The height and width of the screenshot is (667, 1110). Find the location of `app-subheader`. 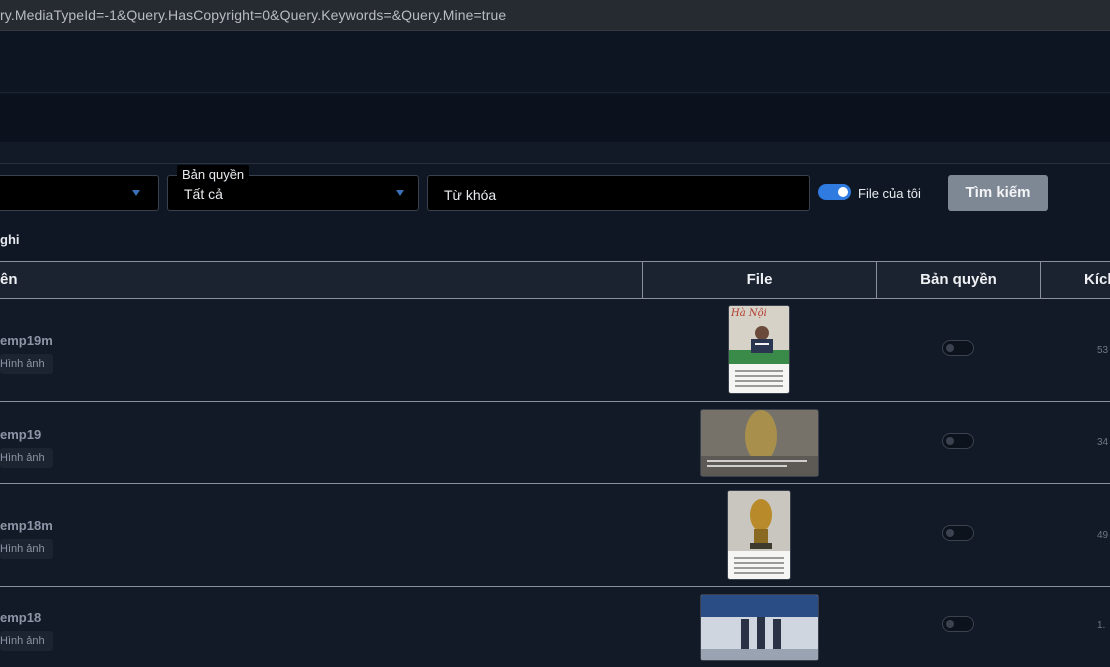

app-subheader is located at coordinates (555, 118).